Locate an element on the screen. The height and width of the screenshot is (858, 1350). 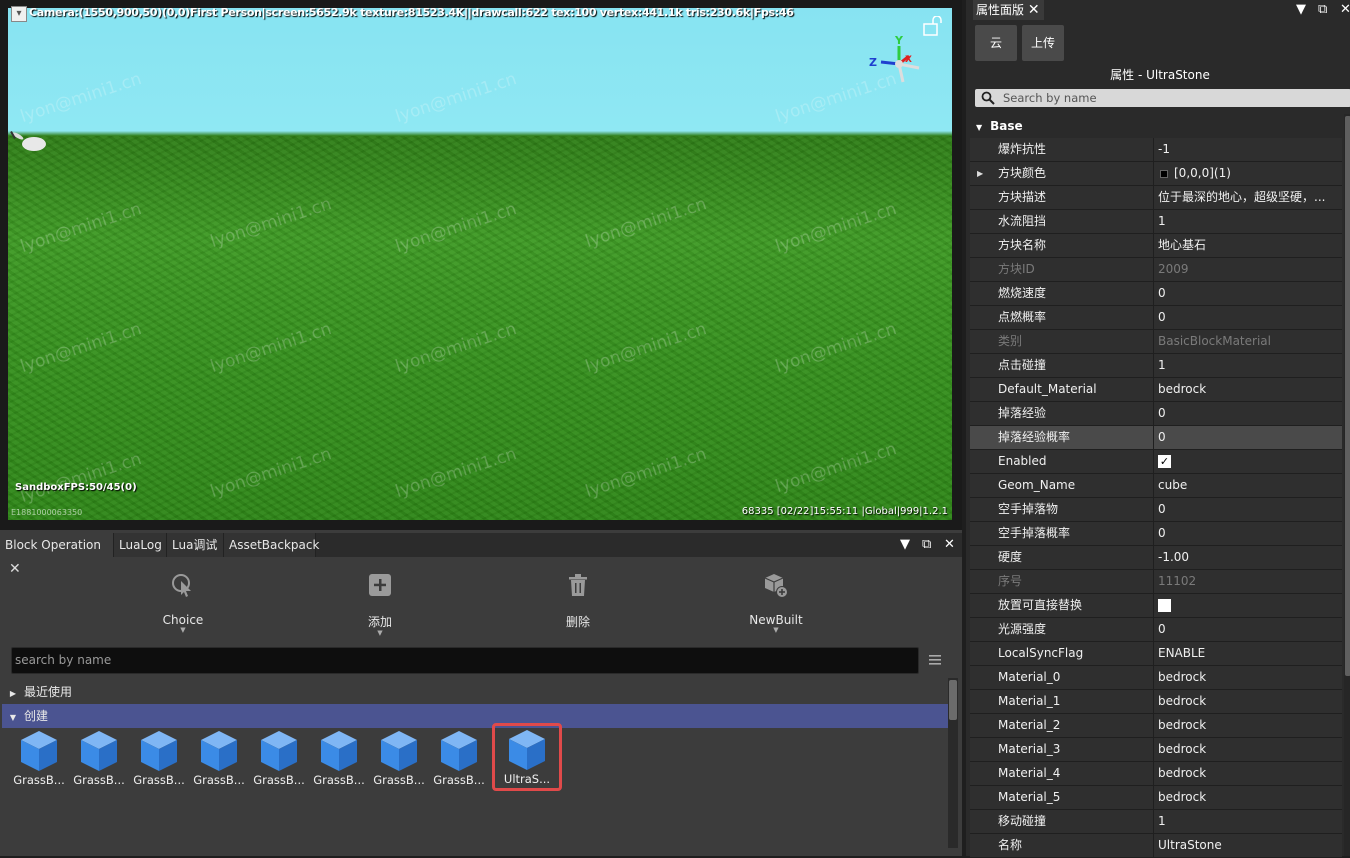
delete-button: 删除 is located at coordinates (578, 600).